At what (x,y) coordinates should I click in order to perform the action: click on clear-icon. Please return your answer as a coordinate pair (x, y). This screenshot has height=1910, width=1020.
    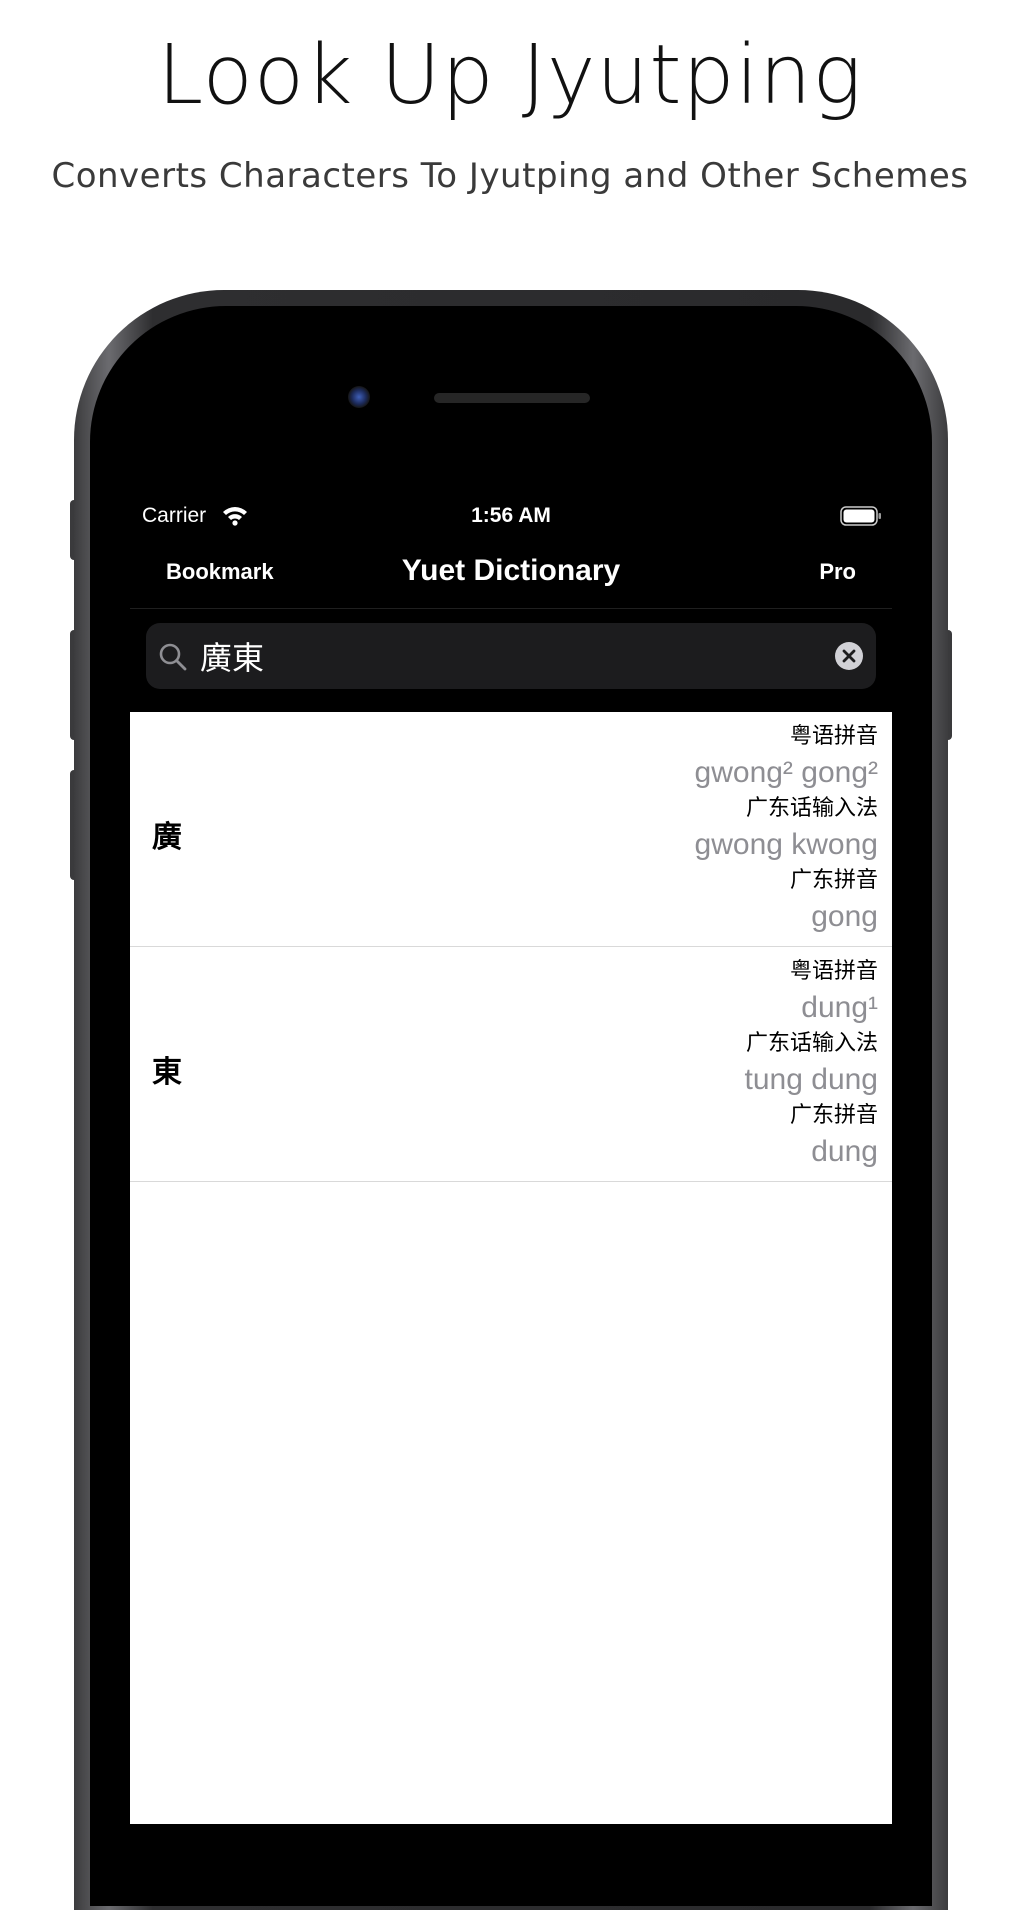
    Looking at the image, I should click on (849, 656).